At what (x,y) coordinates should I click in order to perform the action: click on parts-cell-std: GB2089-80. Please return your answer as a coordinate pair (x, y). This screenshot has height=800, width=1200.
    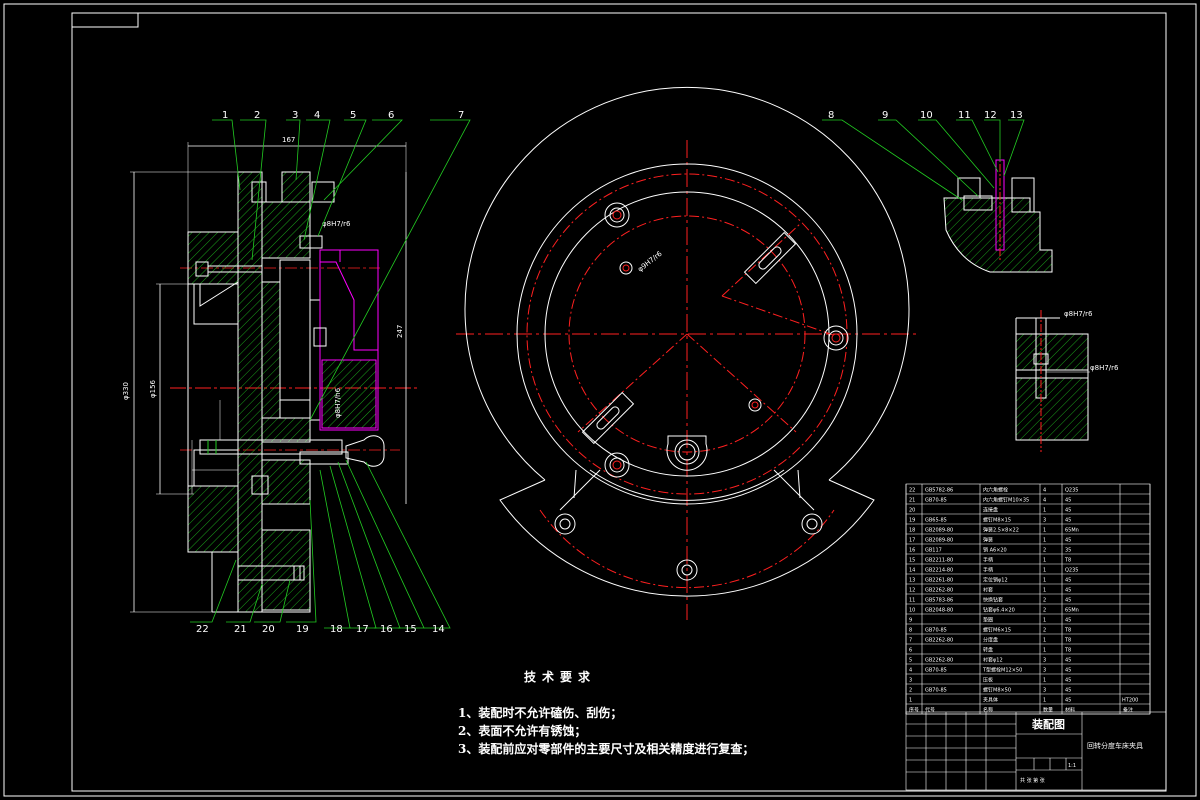
    Looking at the image, I should click on (939, 541).